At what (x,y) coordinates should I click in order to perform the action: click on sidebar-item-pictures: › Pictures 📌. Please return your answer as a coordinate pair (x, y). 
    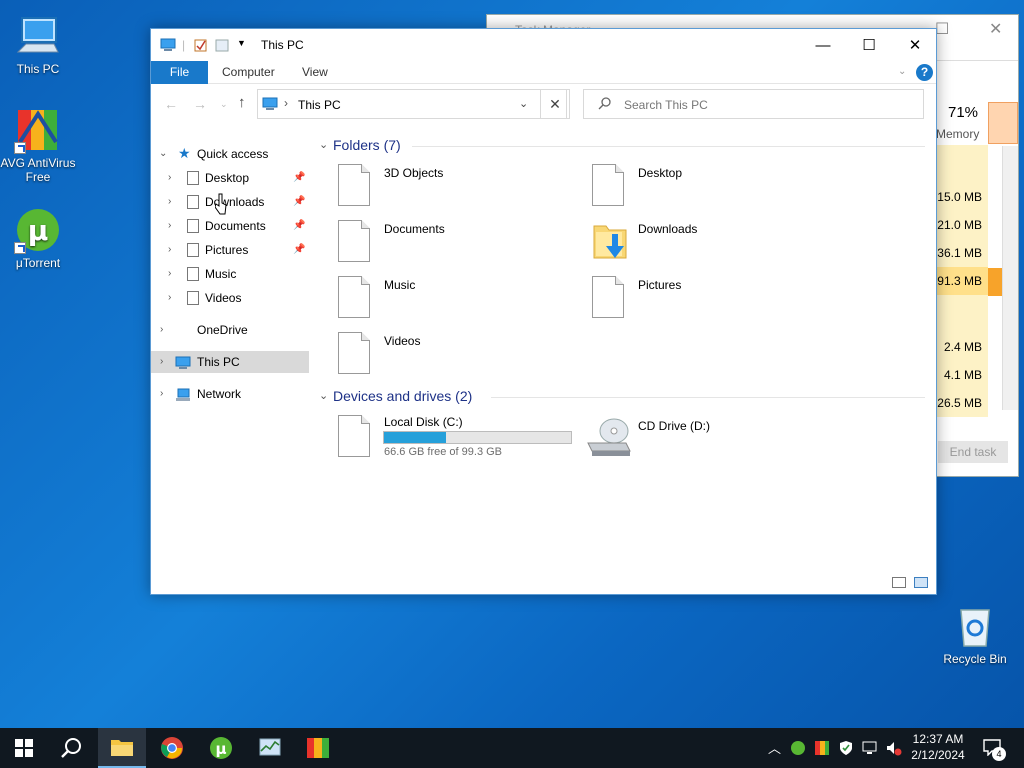
    Looking at the image, I should click on (230, 250).